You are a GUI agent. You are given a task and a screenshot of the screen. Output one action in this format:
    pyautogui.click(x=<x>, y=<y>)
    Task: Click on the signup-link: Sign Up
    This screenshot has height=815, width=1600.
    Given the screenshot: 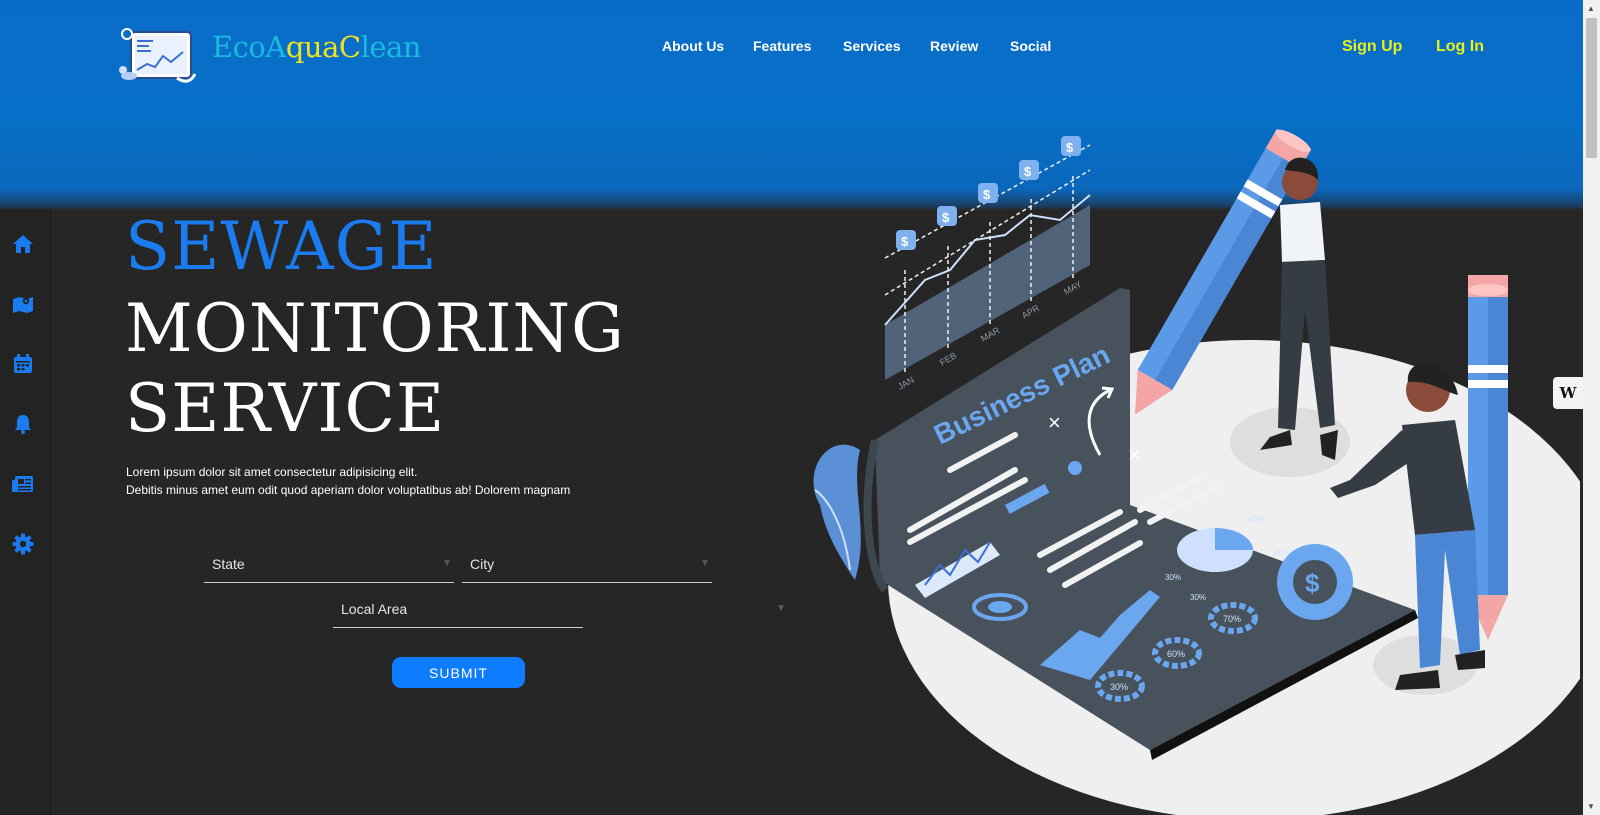 What is the action you would take?
    pyautogui.click(x=1372, y=47)
    